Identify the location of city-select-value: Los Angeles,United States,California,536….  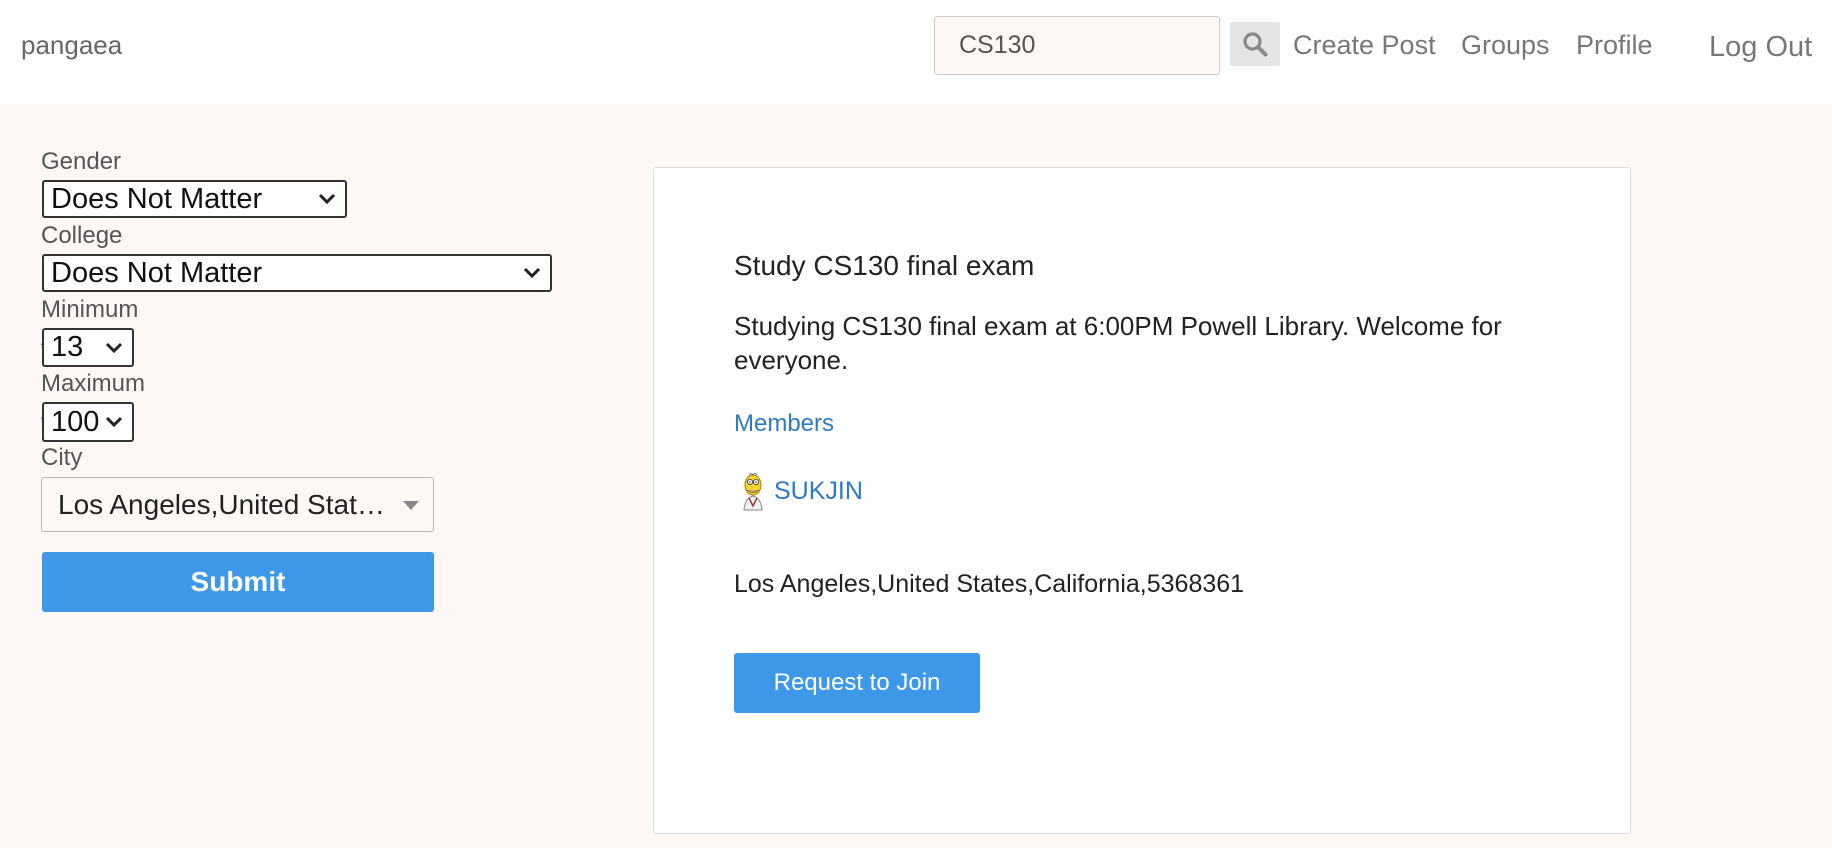
(223, 504).